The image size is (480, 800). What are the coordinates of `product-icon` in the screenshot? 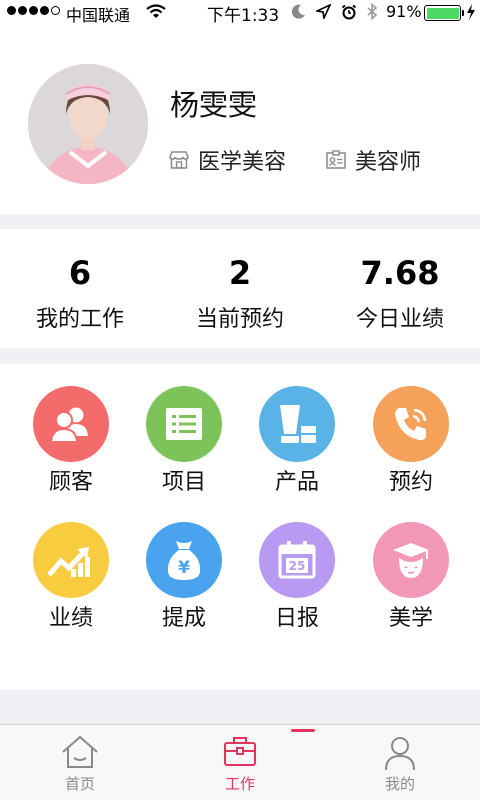 It's located at (298, 424).